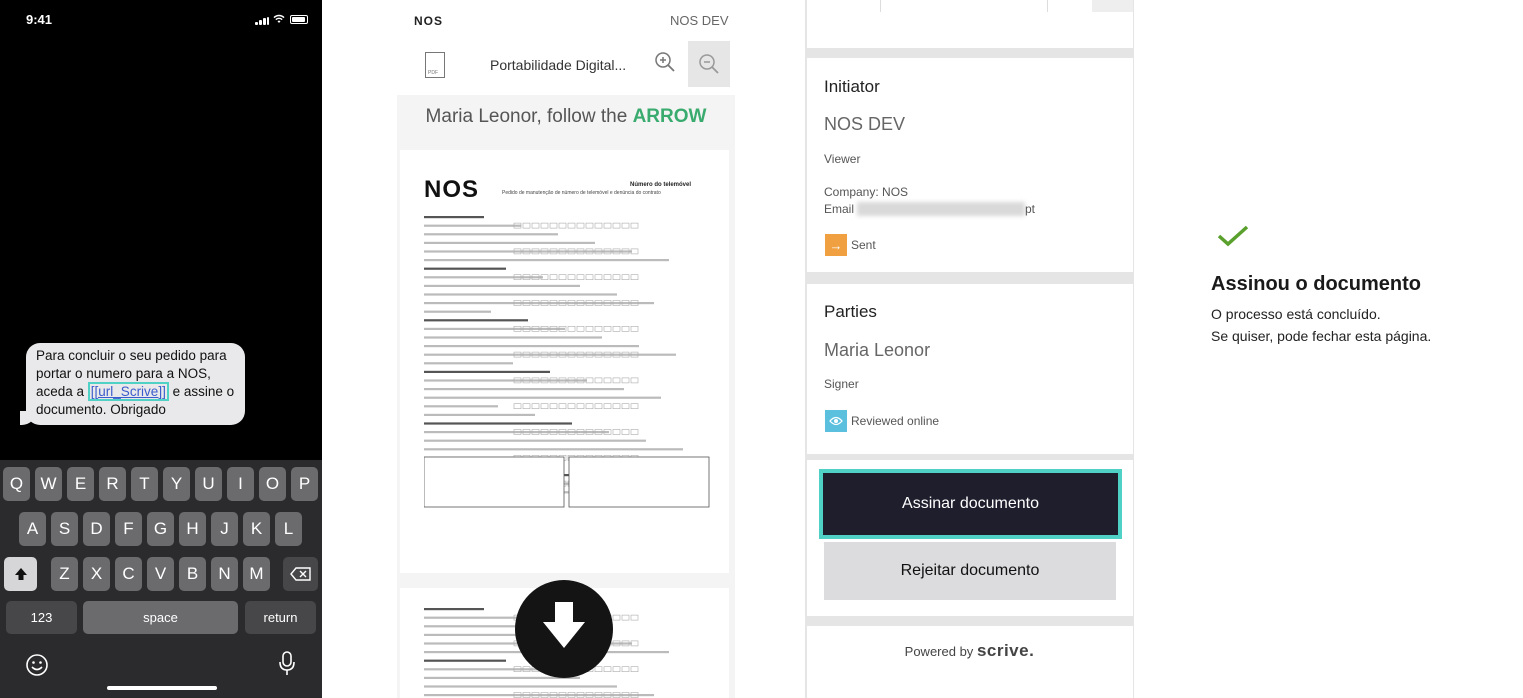 This screenshot has height=698, width=1523. Describe the element at coordinates (64, 574) in the screenshot. I see `key-z: Z` at that location.